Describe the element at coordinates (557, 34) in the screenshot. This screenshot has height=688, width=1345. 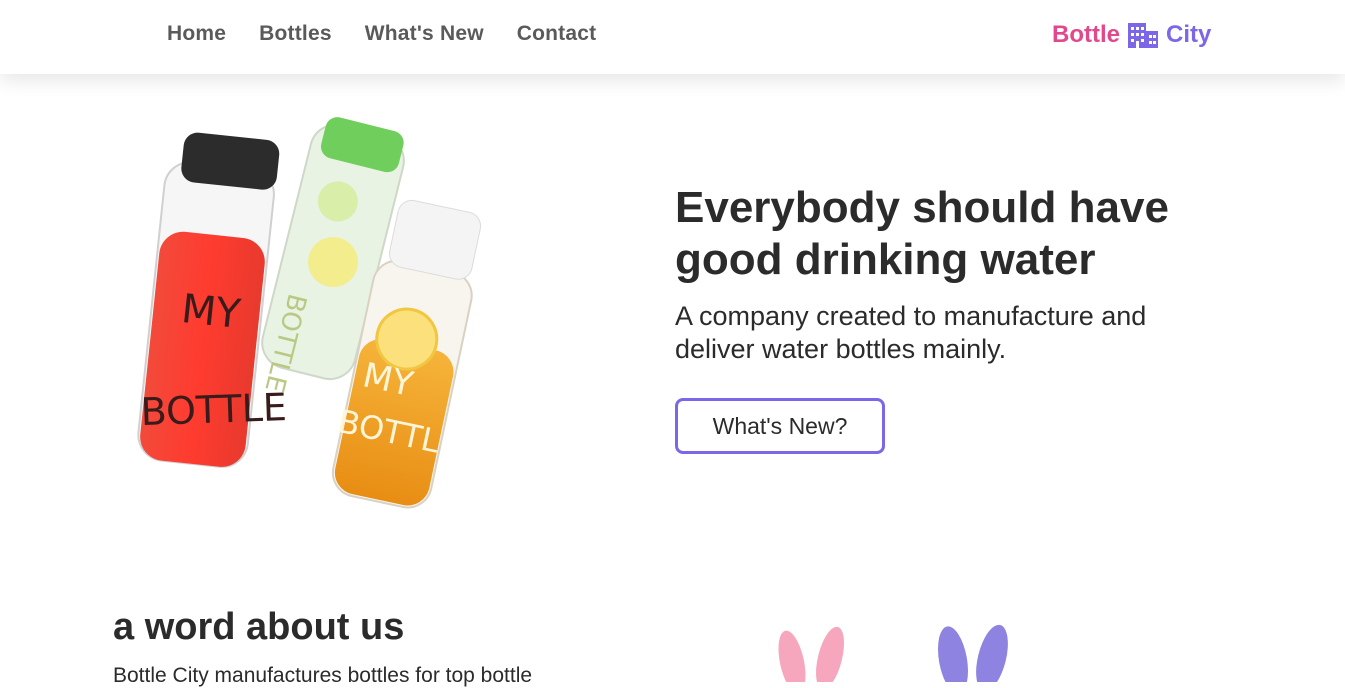
I see `nav-link-contact: Contact` at that location.